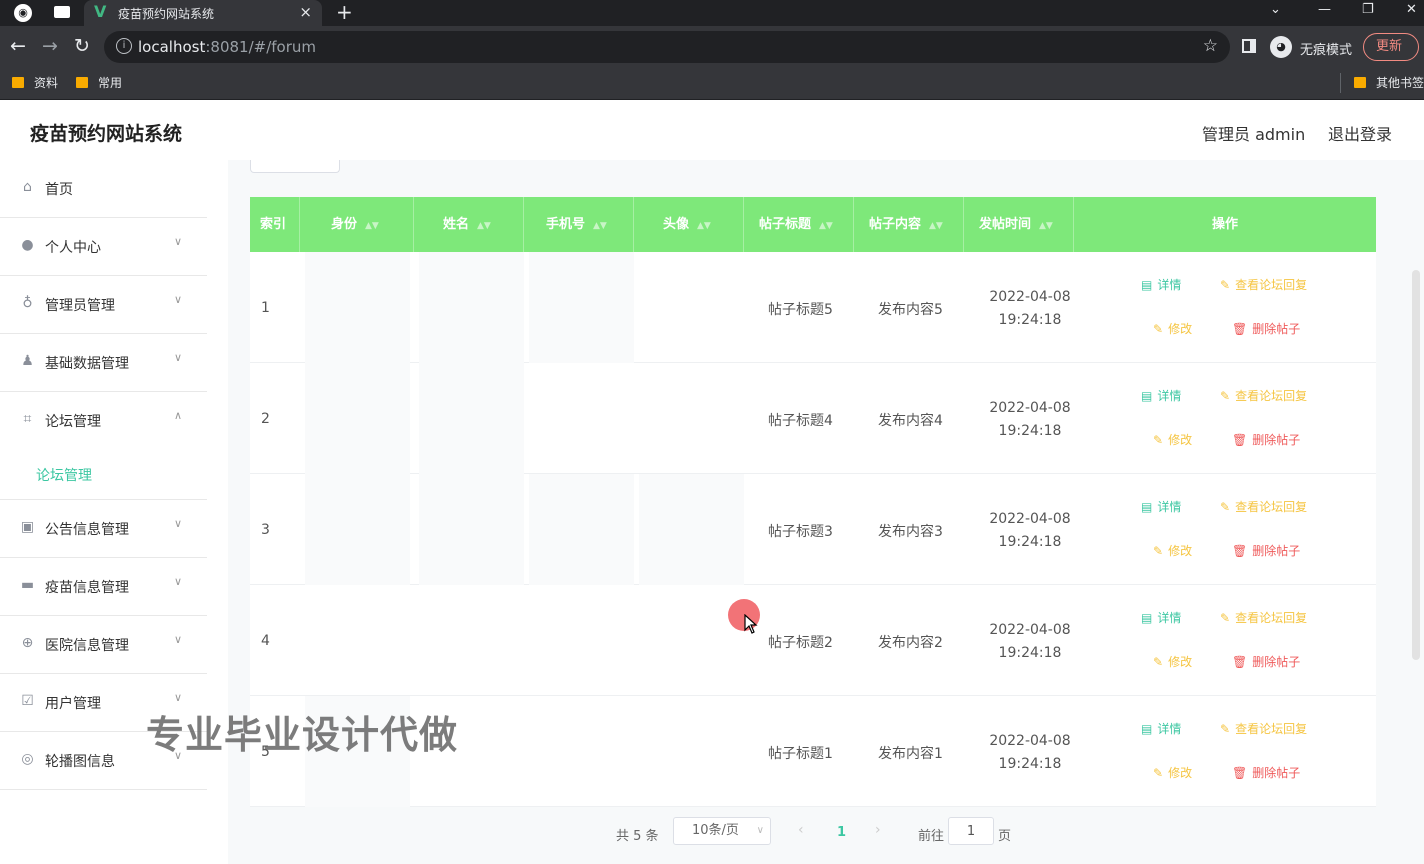 The image size is (1424, 864). I want to click on column-header-phone: 手机号 ▲▼, so click(579, 224).